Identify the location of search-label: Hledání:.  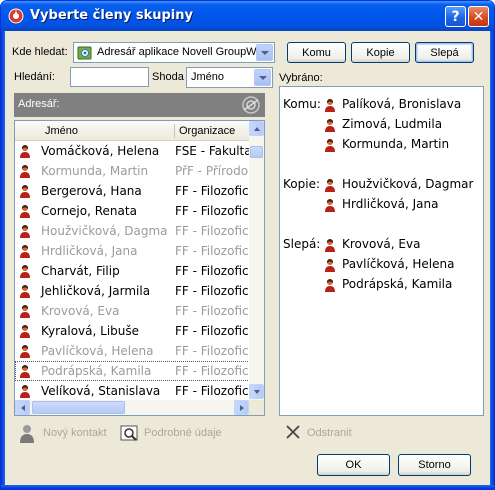
(34, 77).